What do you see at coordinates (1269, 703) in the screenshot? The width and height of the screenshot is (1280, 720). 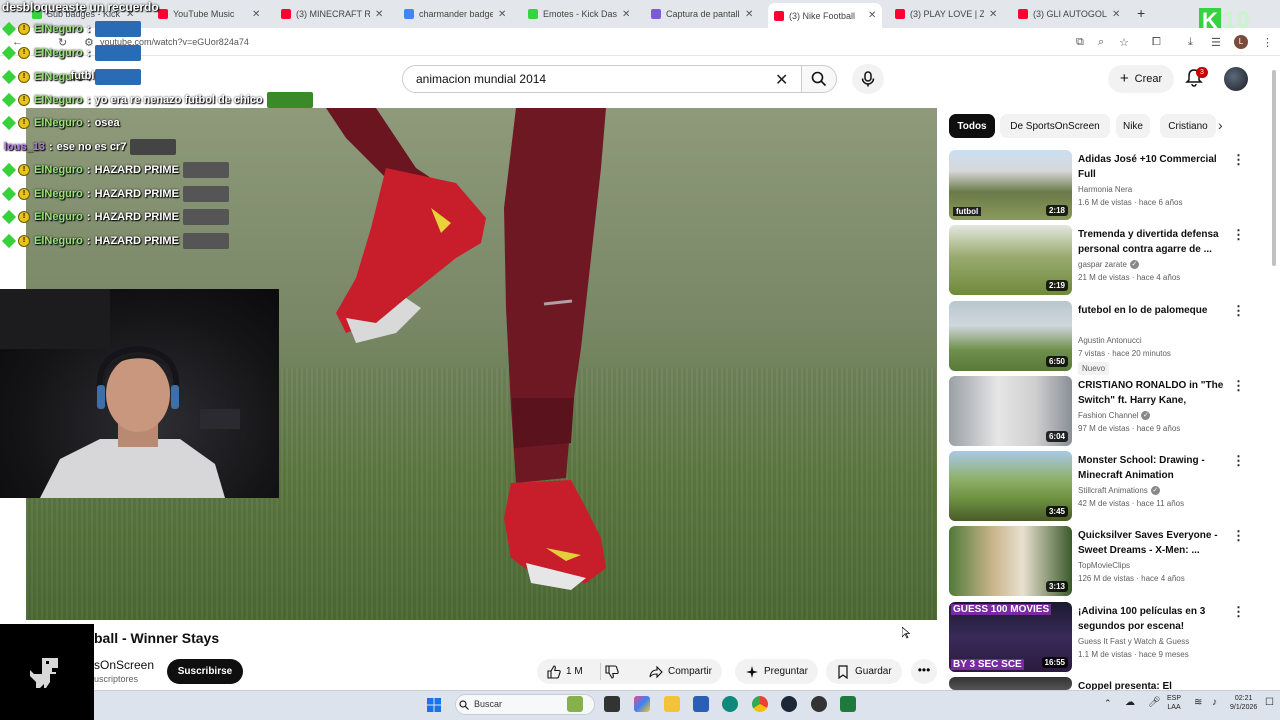 I see `notification-center-icon: ☐` at bounding box center [1269, 703].